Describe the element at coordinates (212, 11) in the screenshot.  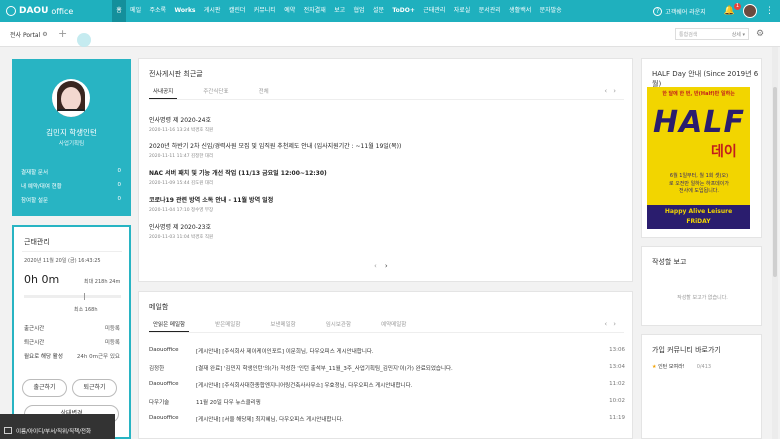
I see `nav-item: 게시판` at that location.